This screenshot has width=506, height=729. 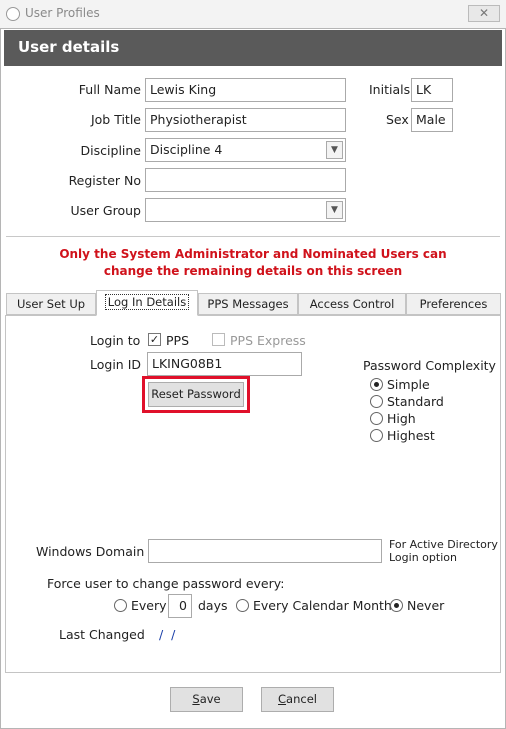 I want to click on job-title-label: Job Title, so click(x=115, y=119).